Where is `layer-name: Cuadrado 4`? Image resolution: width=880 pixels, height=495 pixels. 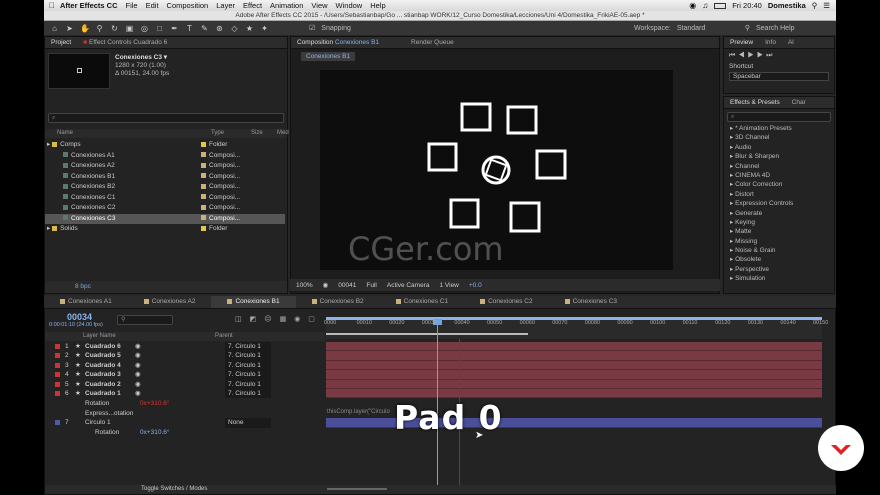
layer-name: Cuadrado 4 is located at coordinates (103, 365).